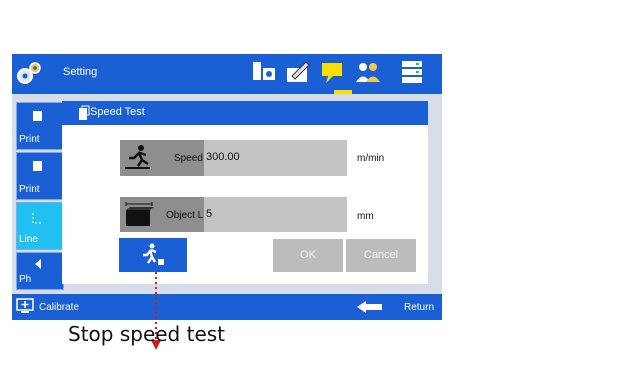 The width and height of the screenshot is (624, 368). I want to click on line-icon, so click(37, 218).